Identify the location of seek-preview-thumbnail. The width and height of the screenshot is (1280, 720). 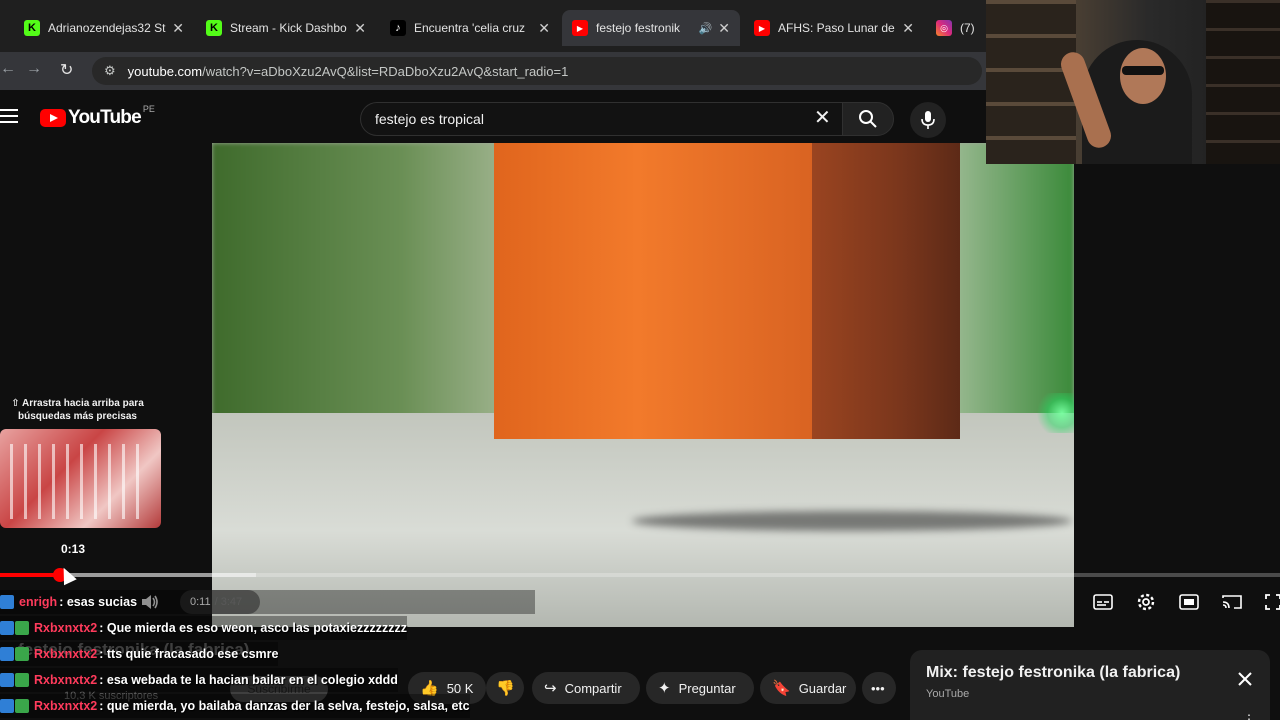
(80, 478).